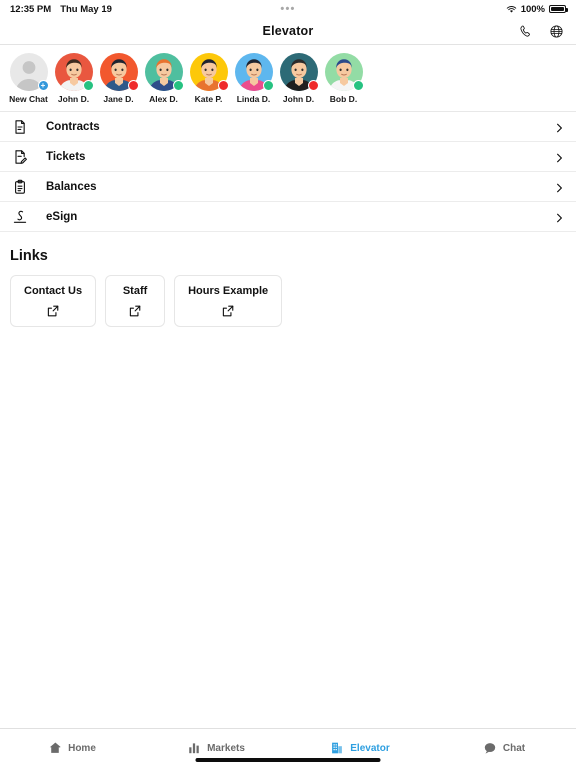 The width and height of the screenshot is (576, 768). What do you see at coordinates (253, 99) in the screenshot?
I see `contact-name: Linda D.` at bounding box center [253, 99].